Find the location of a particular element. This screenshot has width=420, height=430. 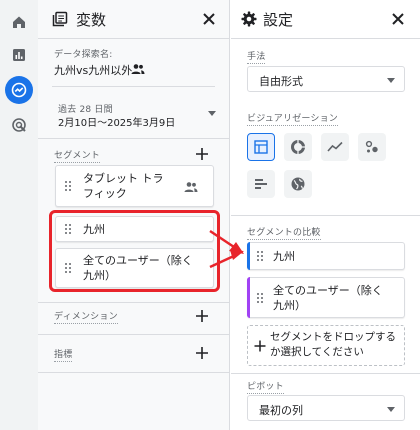

annotation-arrows is located at coordinates (226, 249).